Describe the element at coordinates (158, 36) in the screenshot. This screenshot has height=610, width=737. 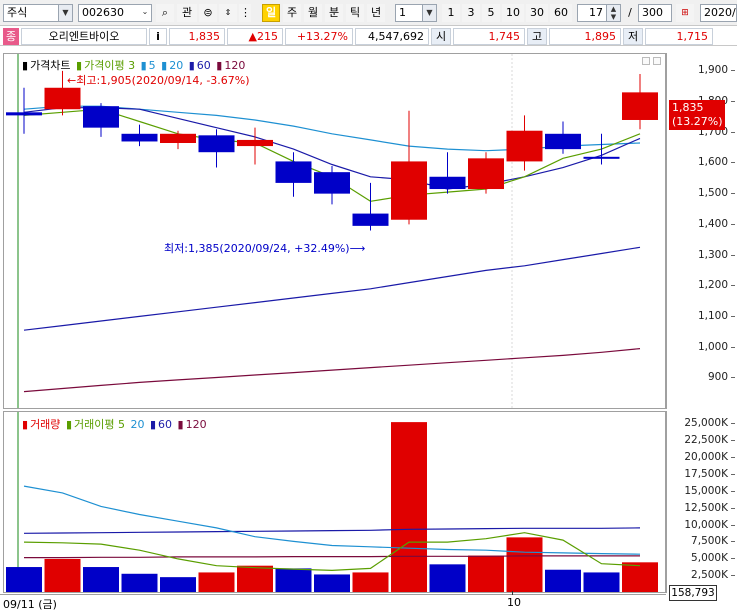
I see `info-button: i` at that location.